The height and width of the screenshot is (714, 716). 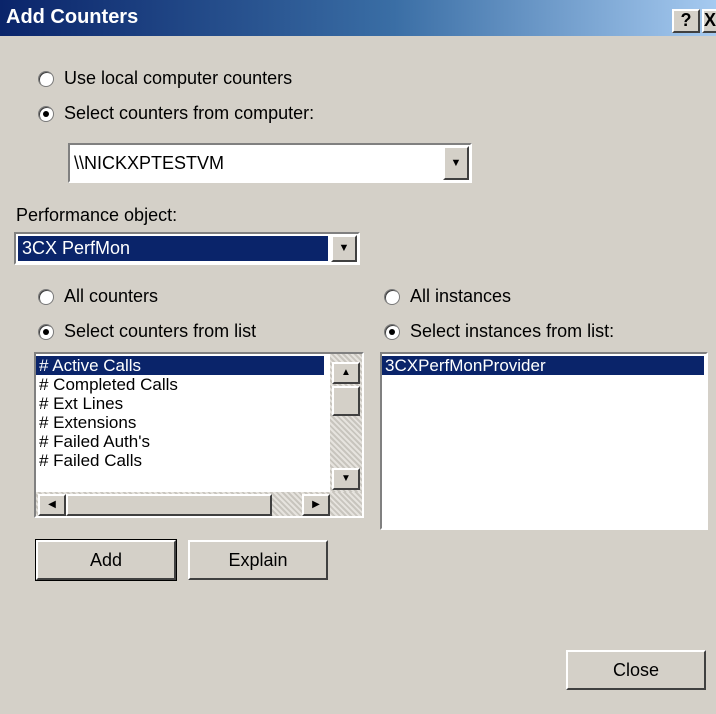 What do you see at coordinates (180, 441) in the screenshot?
I see `counter-item: # Failed Auth's` at bounding box center [180, 441].